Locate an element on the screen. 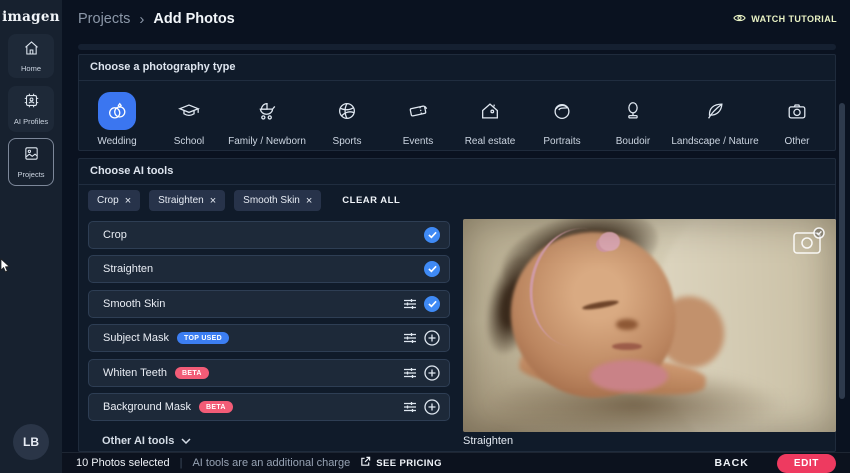 Image resolution: width=850 pixels, height=473 pixels. chip-smooth-skin: Smooth Skin × is located at coordinates (278, 200).